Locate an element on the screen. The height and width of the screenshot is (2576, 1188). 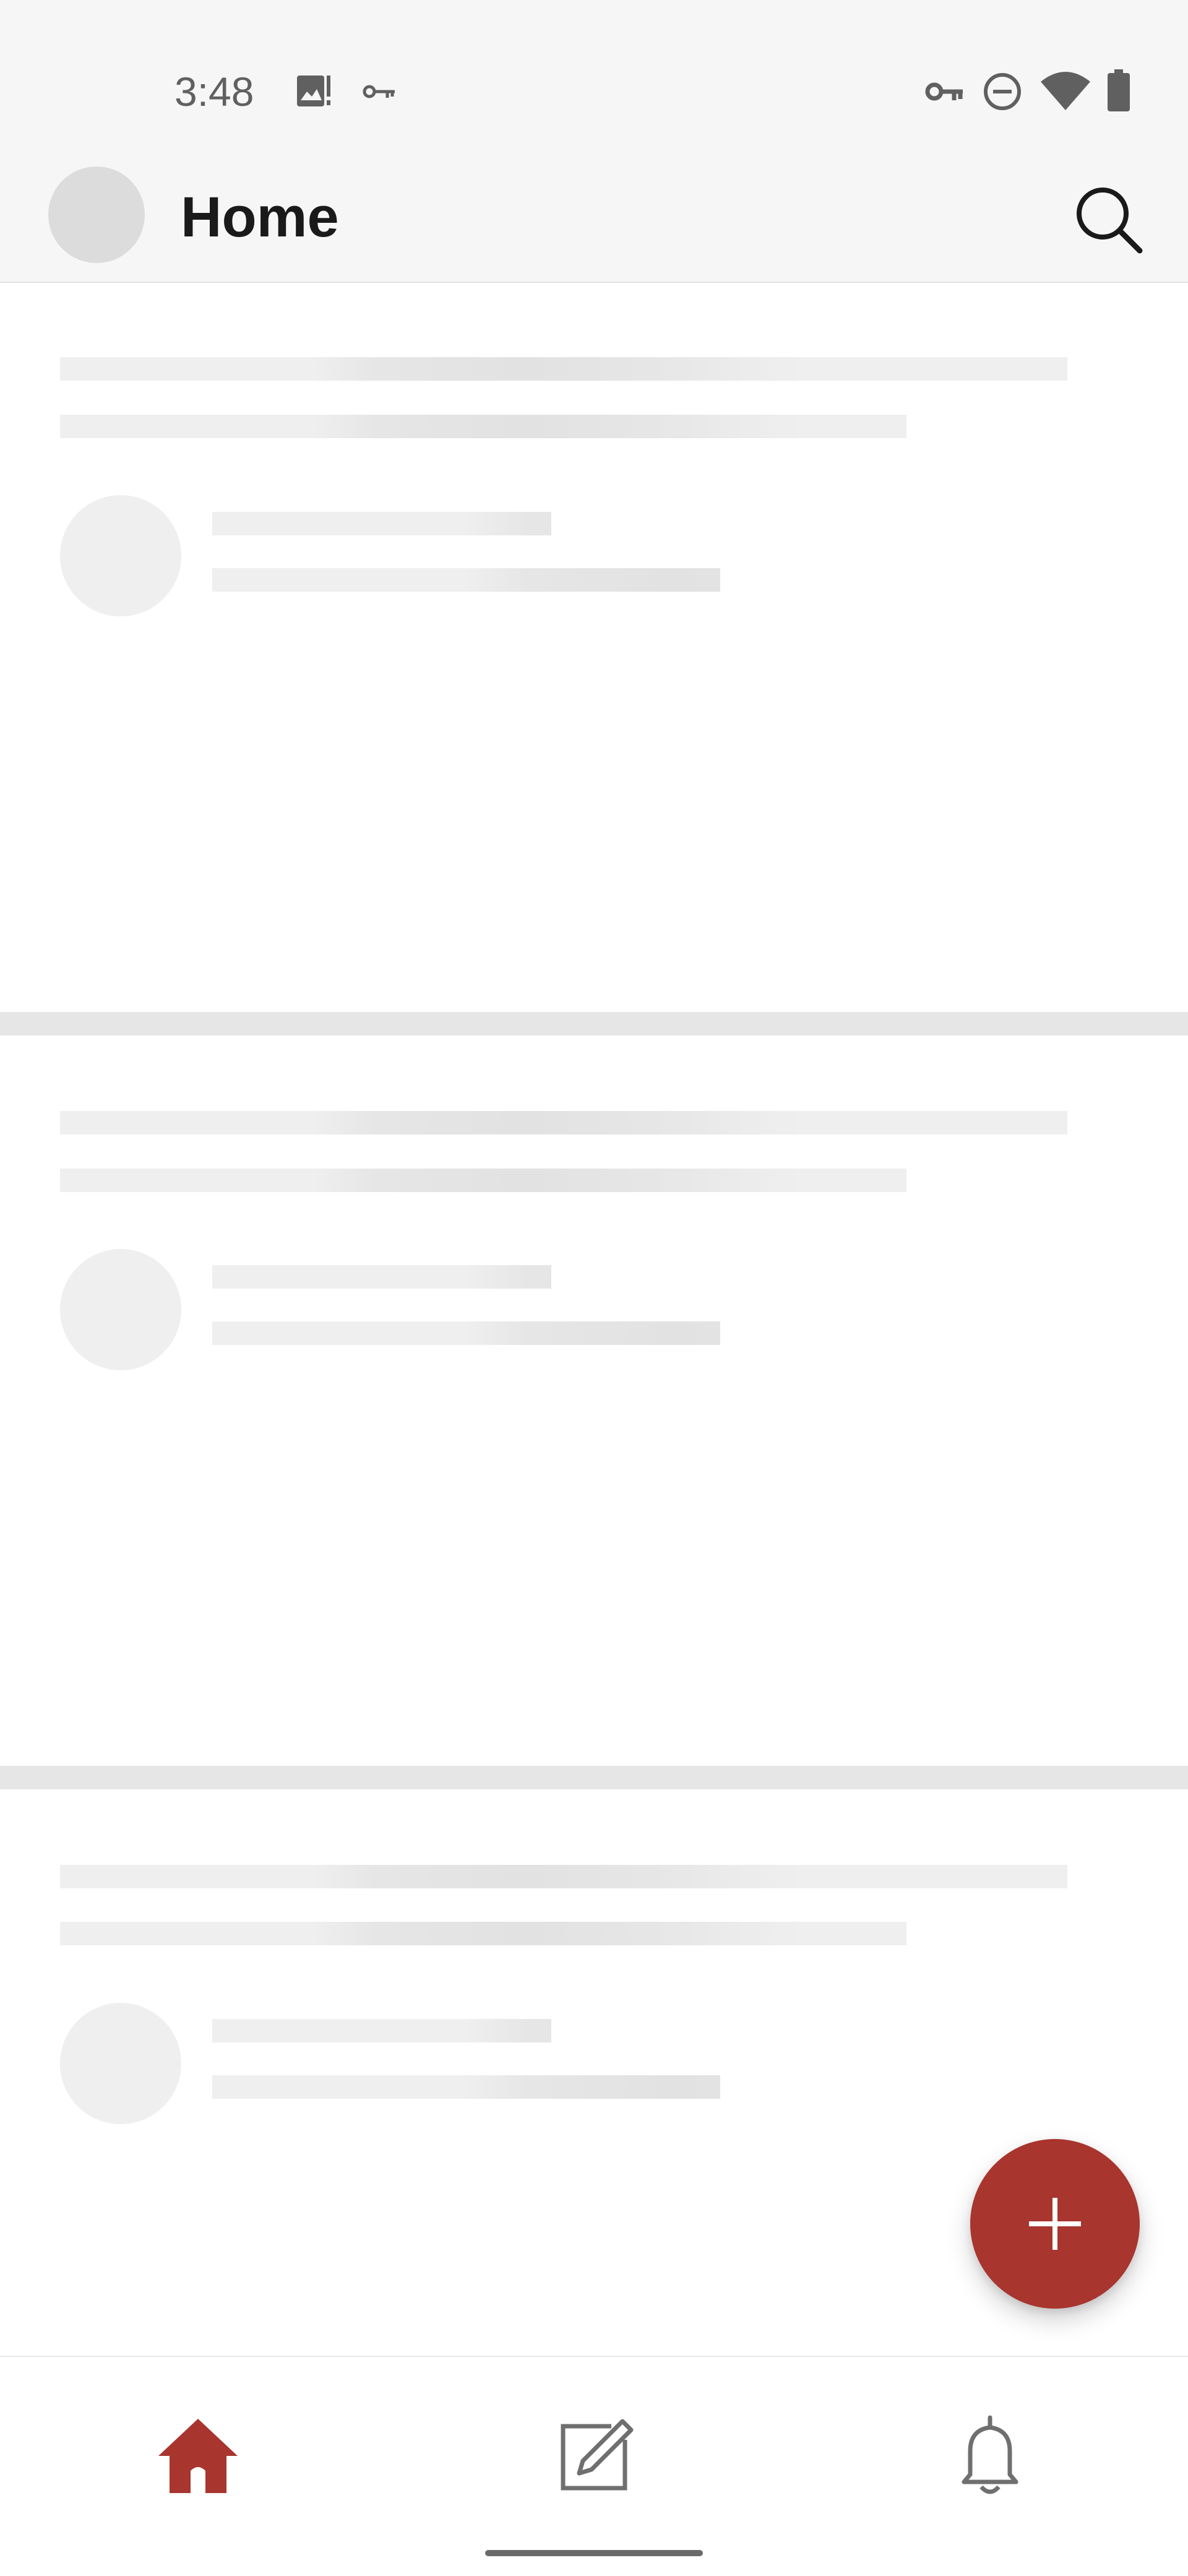
battery-icon is located at coordinates (1119, 90).